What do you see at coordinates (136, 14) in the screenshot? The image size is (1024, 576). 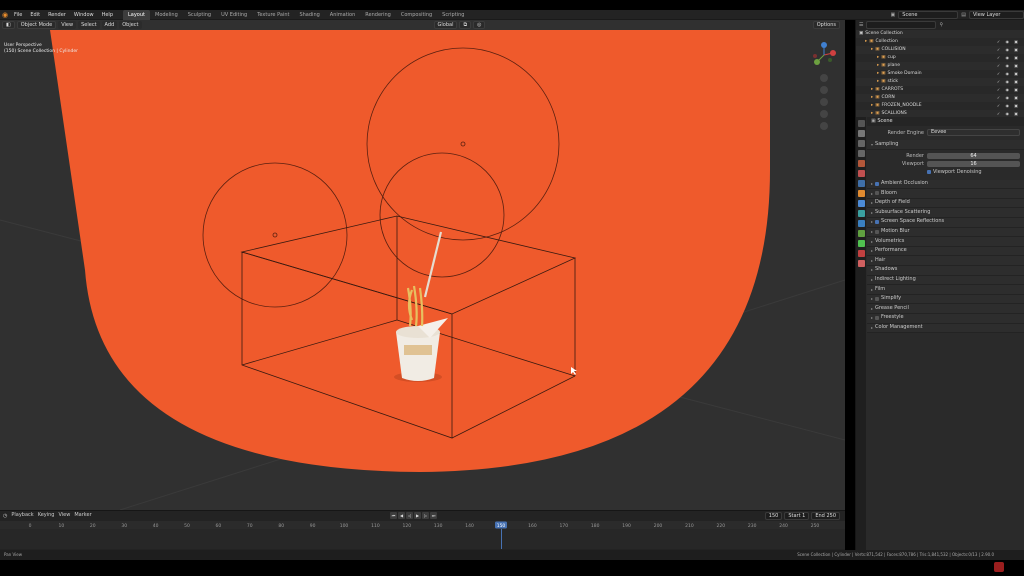 I see `tab-layout: Layout` at bounding box center [136, 14].